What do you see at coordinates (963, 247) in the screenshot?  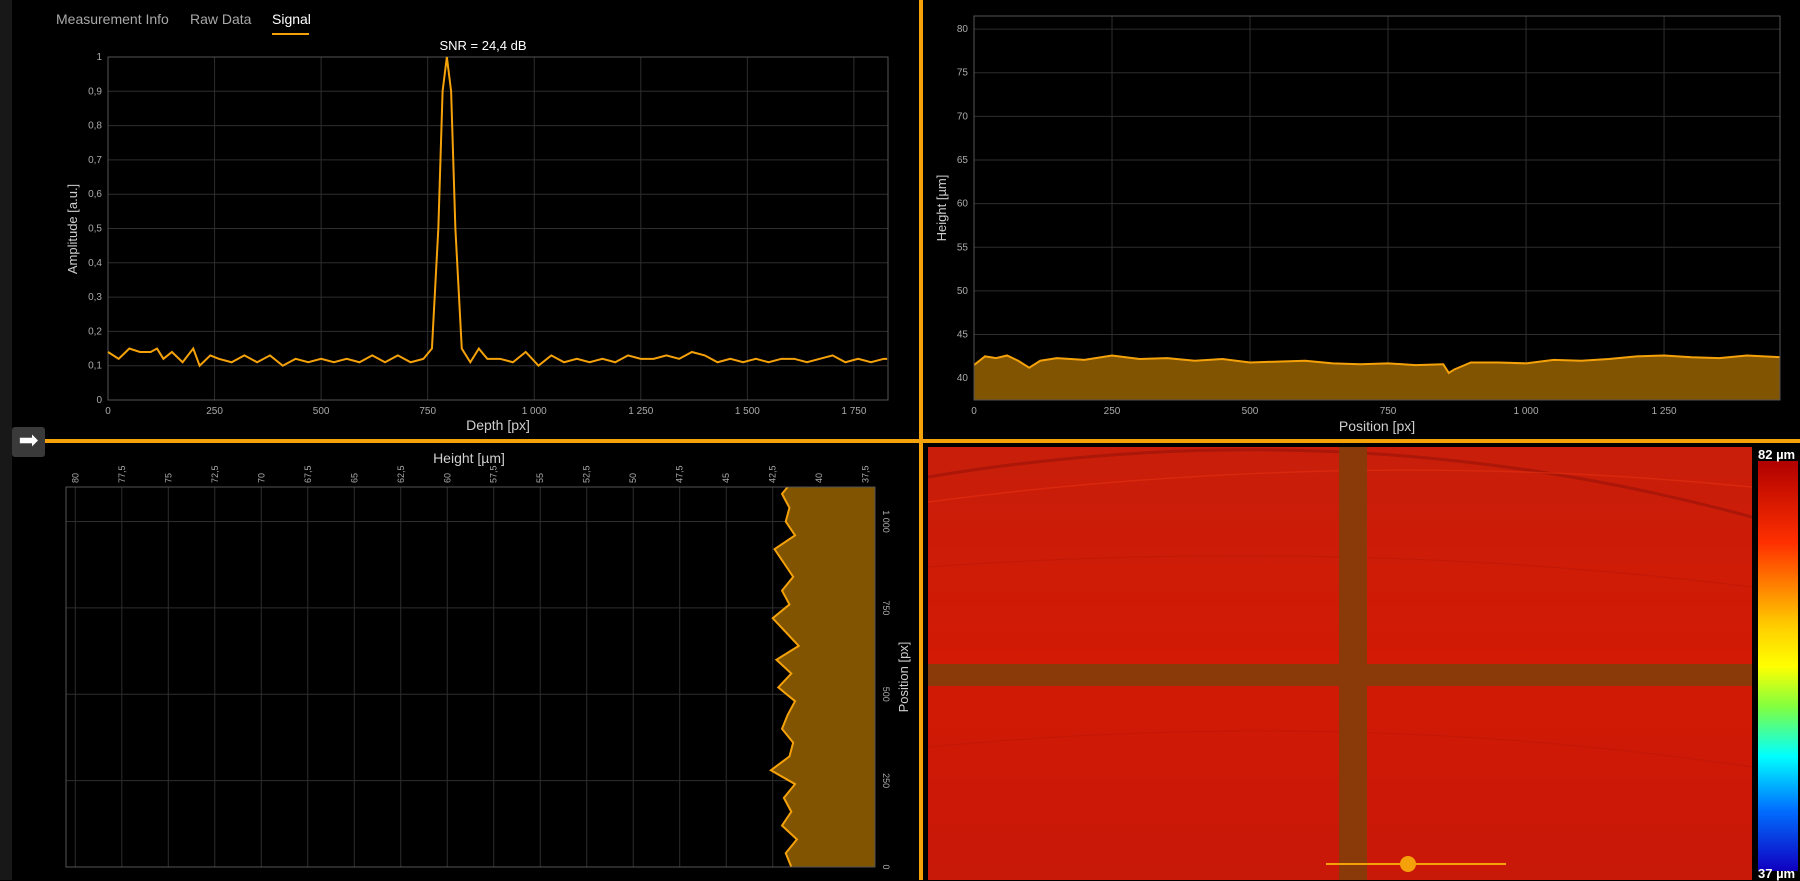 I see `height-profile-y-tick-label: 55` at bounding box center [963, 247].